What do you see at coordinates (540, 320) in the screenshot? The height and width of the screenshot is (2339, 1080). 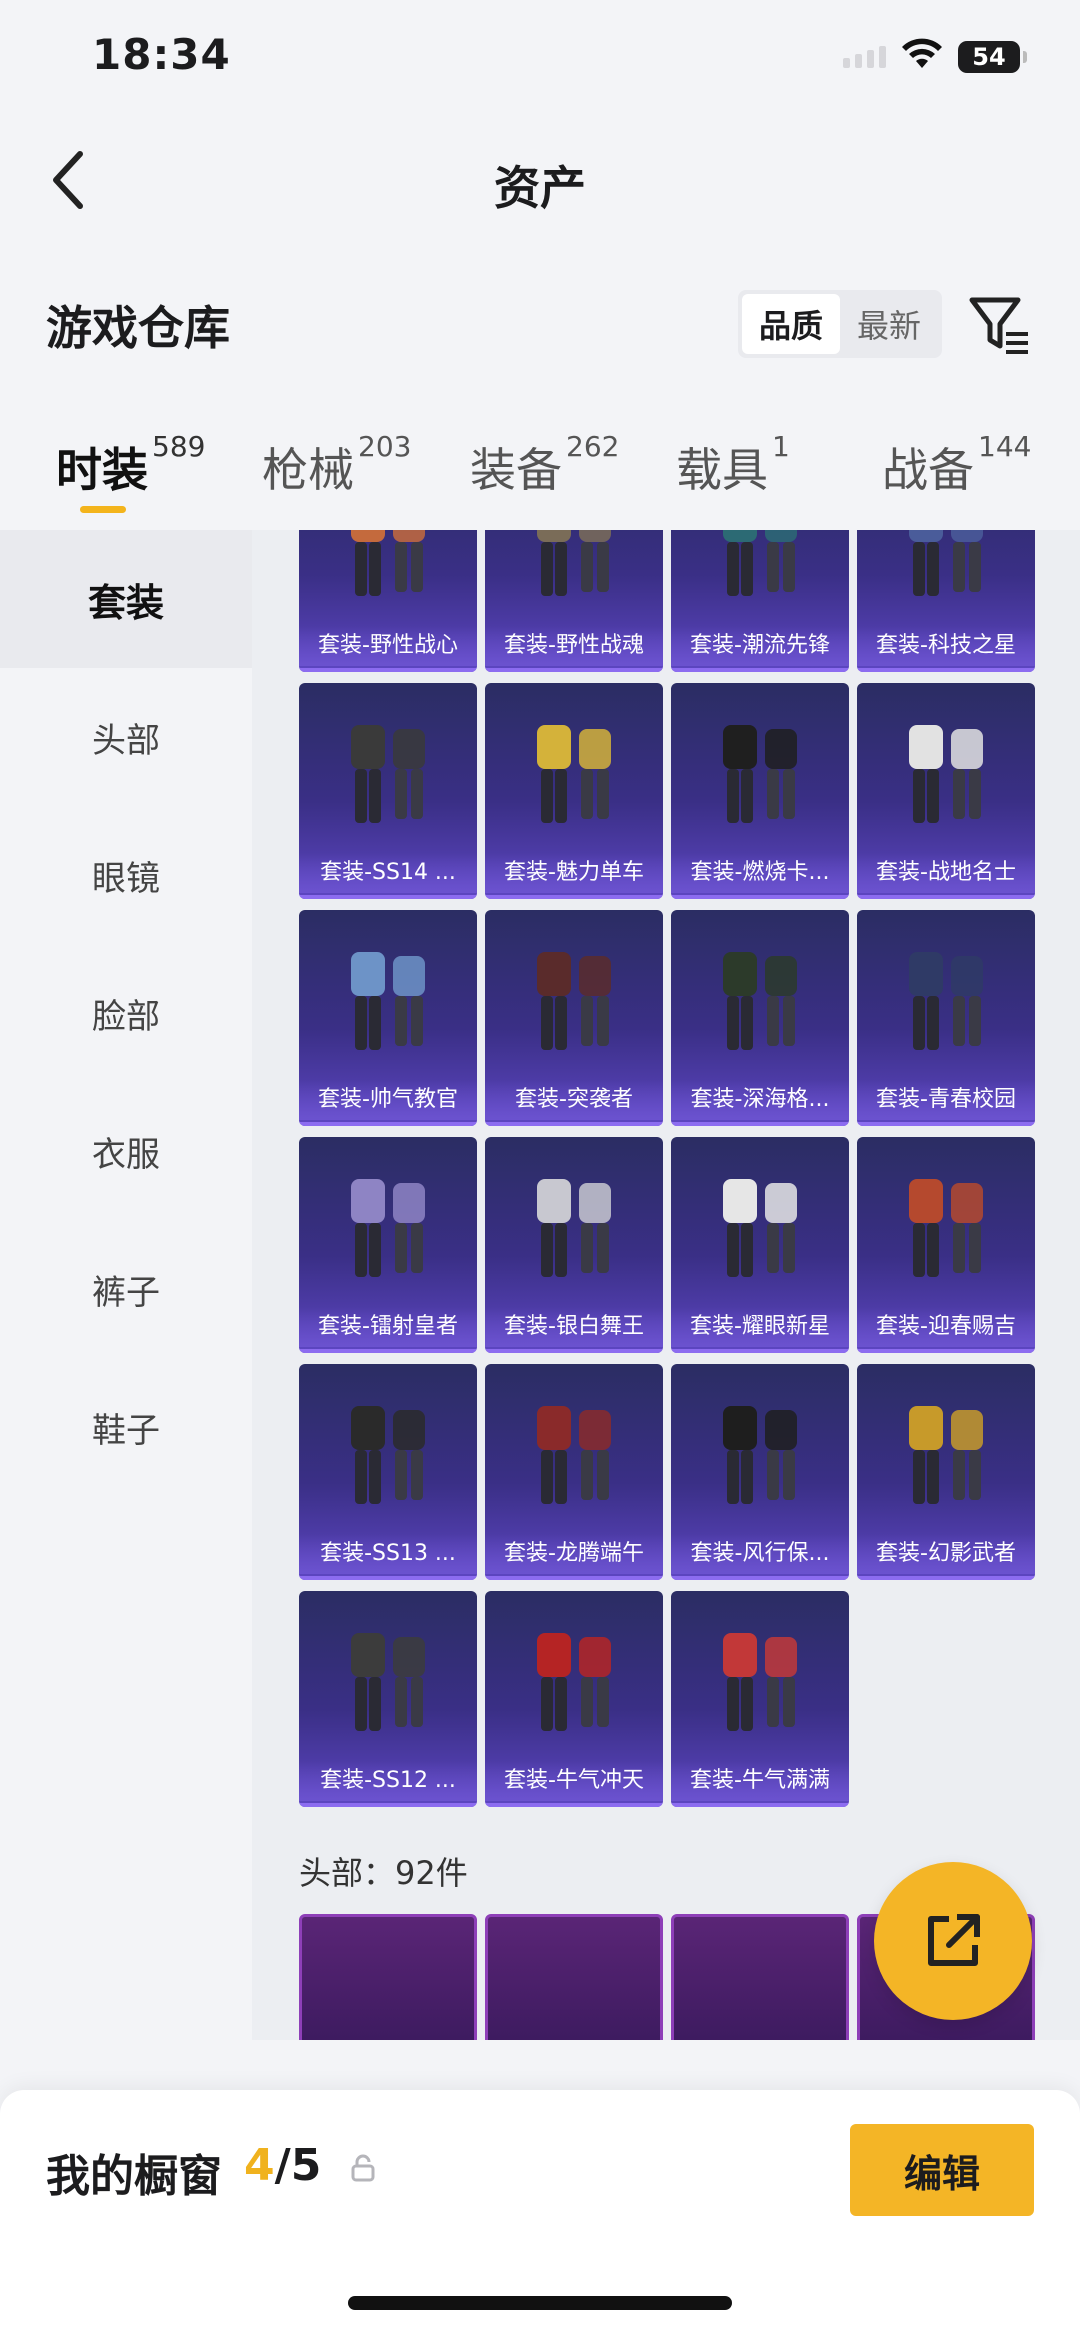 I see `warehouse-header: 游戏仓库 品质 最新` at bounding box center [540, 320].